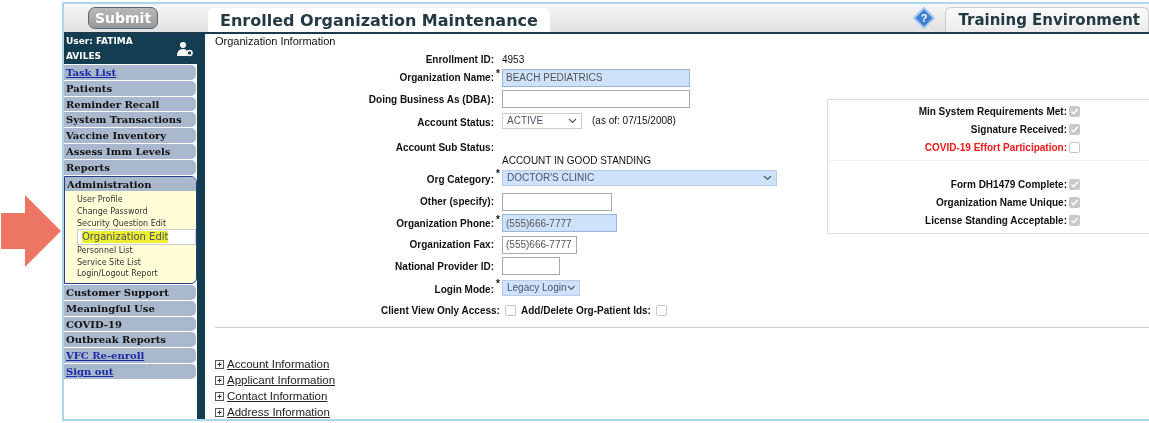  I want to click on status-label: Min System Requirements Met:, so click(992, 111).